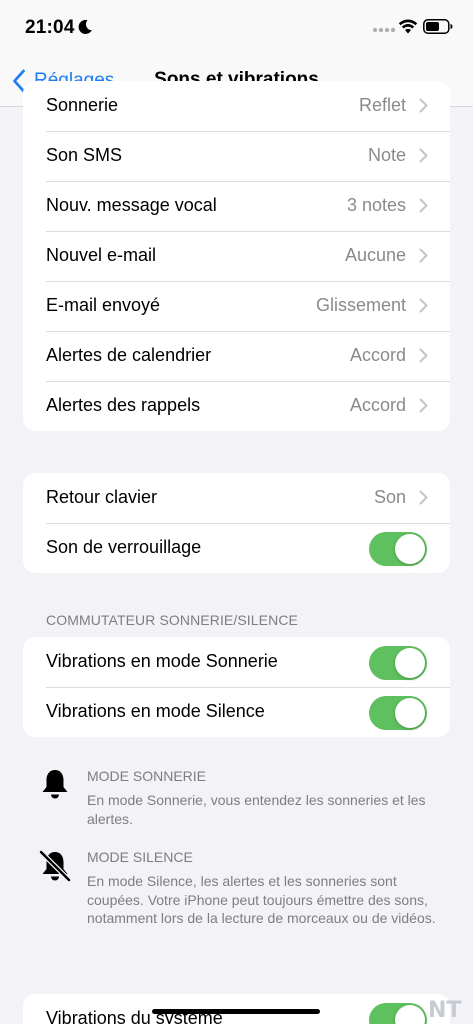 The width and height of the screenshot is (473, 1024). I want to click on row-value: Aucune, so click(375, 255).